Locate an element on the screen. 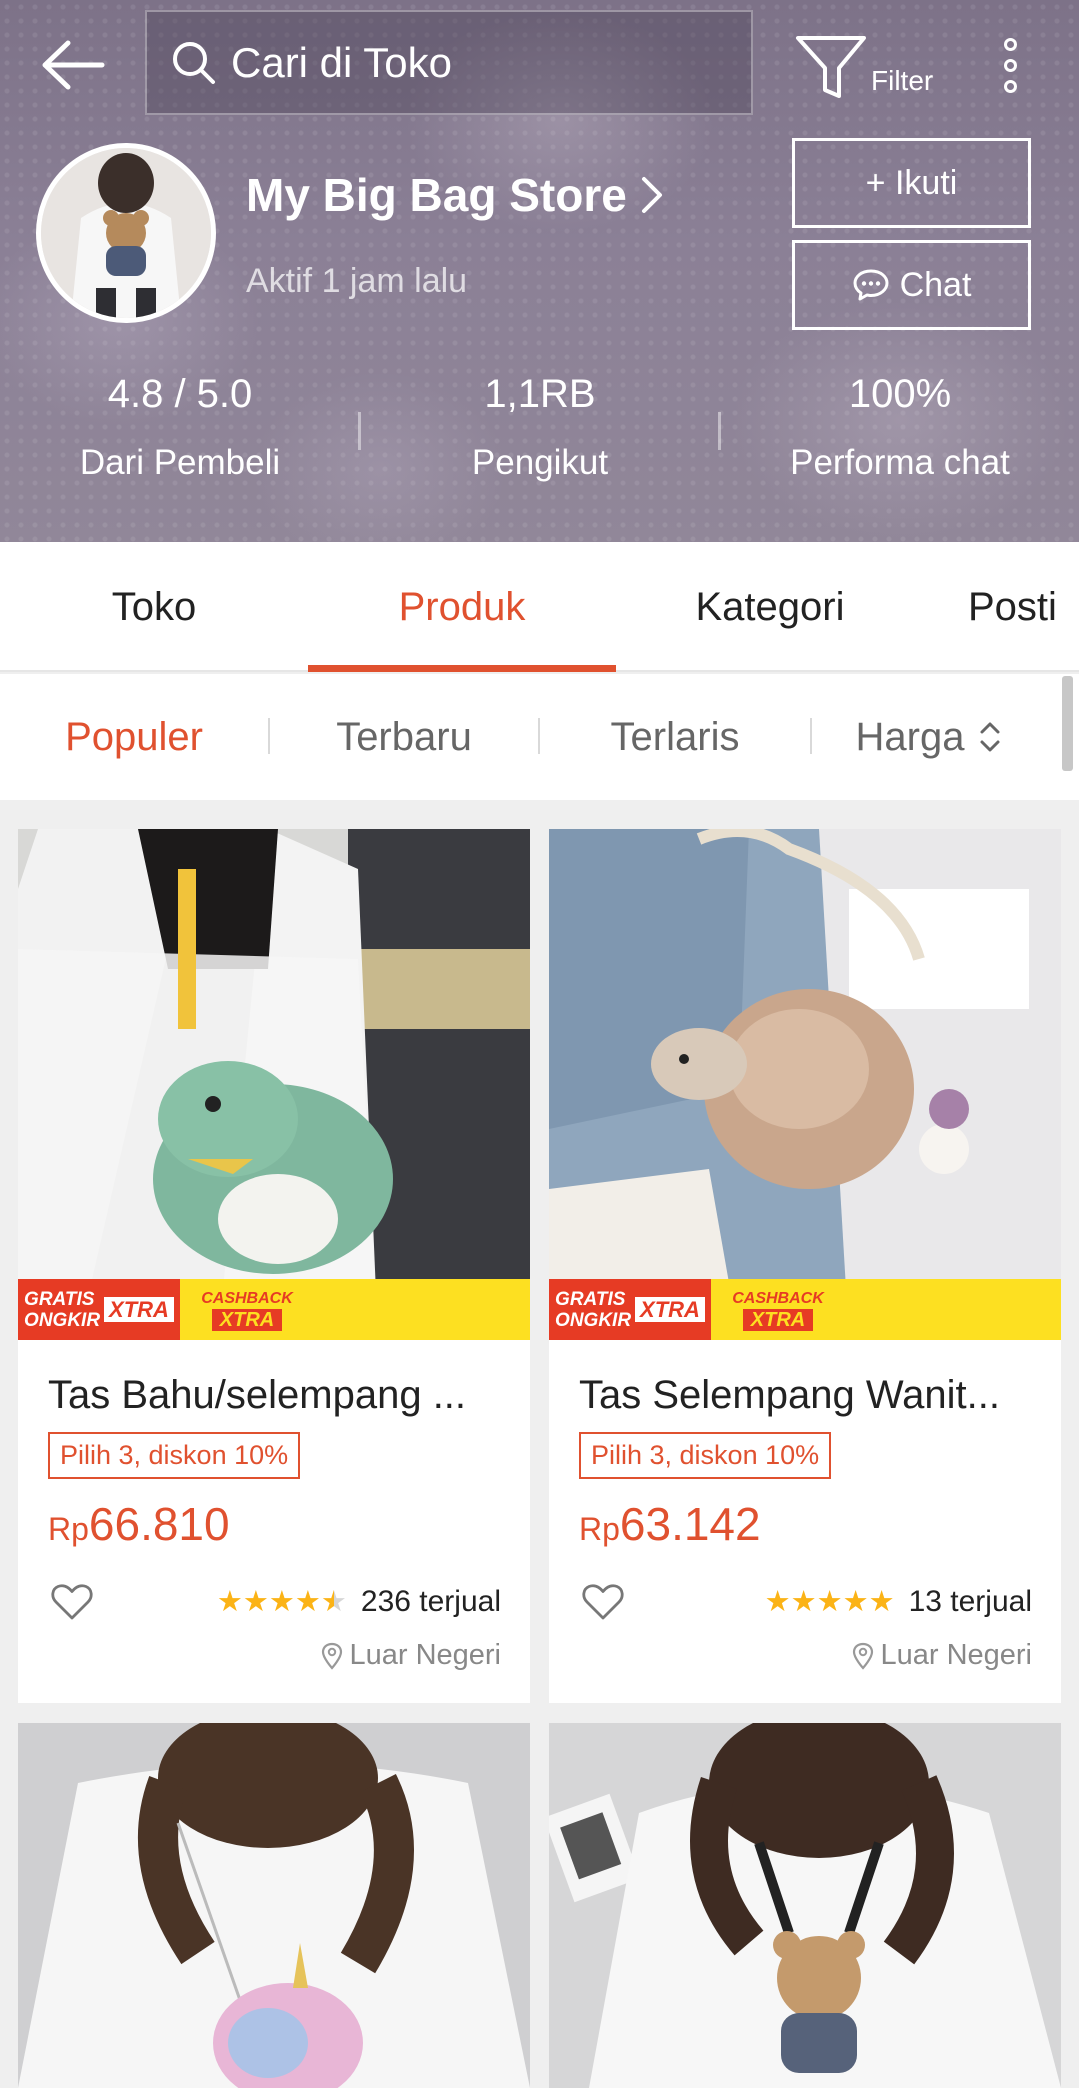 Image resolution: width=1079 pixels, height=2088 pixels. cashback-xtra-badge: CASHBACK XTRA is located at coordinates (247, 1309).